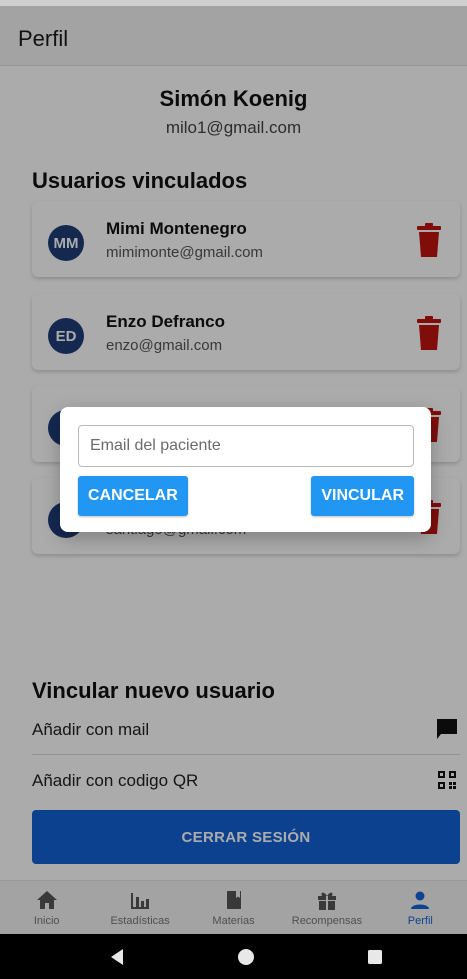 This screenshot has height=979, width=467. Describe the element at coordinates (133, 496) in the screenshot. I see `cancel-button: CANCELAR` at that location.